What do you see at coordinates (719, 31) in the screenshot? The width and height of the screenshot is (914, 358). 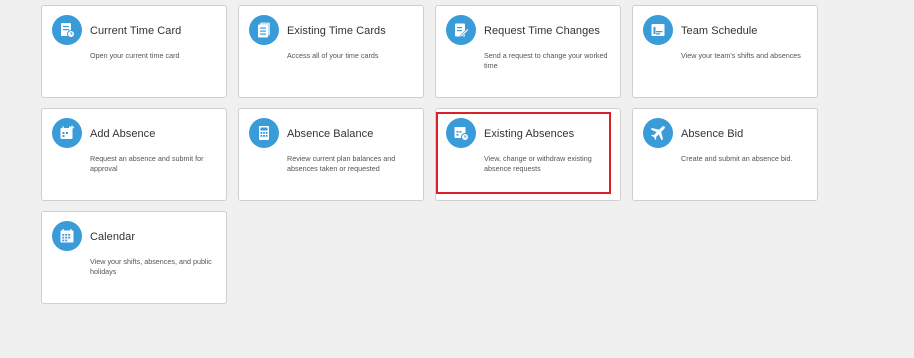 I see `tile-title: Team Schedule` at bounding box center [719, 31].